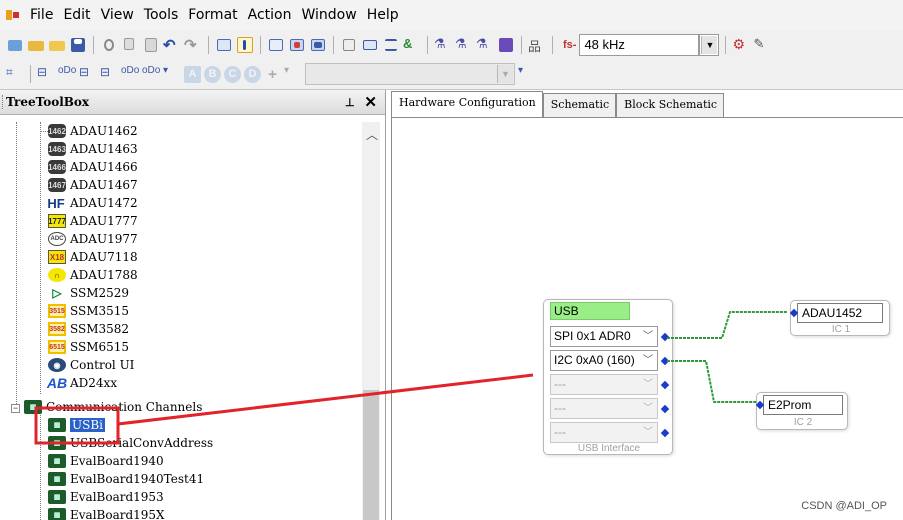 The width and height of the screenshot is (903, 520). I want to click on tree-item-ssm6515: 6515 SSM6515, so click(84, 347).